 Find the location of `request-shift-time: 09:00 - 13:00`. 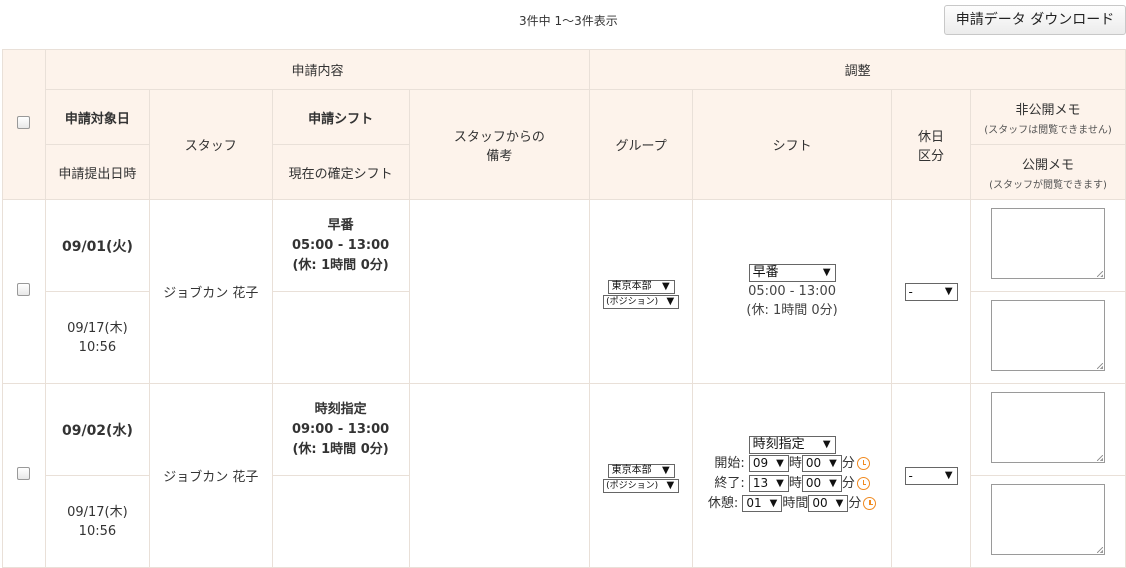

request-shift-time: 09:00 - 13:00 is located at coordinates (340, 429).